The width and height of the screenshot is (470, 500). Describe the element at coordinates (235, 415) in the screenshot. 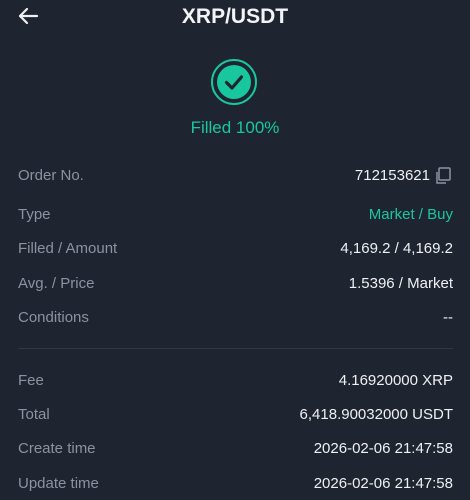

I see `total-row: Total 6,418.90032000 USDT` at that location.